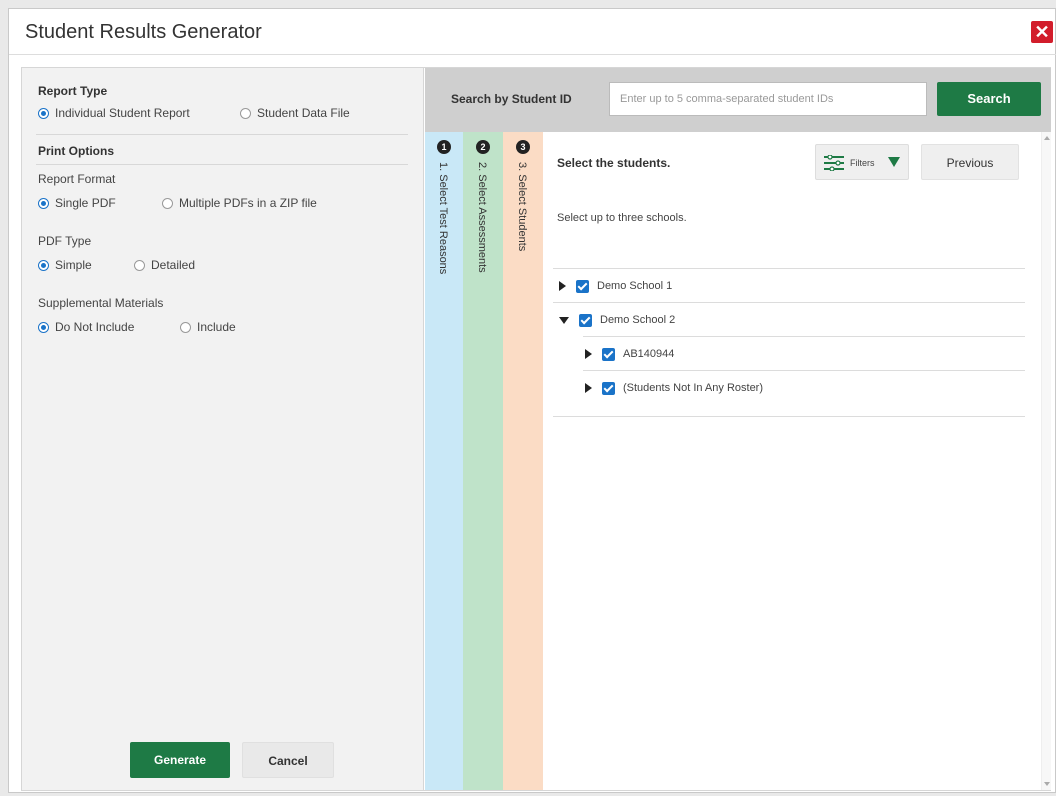 The height and width of the screenshot is (796, 1056). I want to click on tree-item-demo-school-2: Demo School 2, so click(617, 320).